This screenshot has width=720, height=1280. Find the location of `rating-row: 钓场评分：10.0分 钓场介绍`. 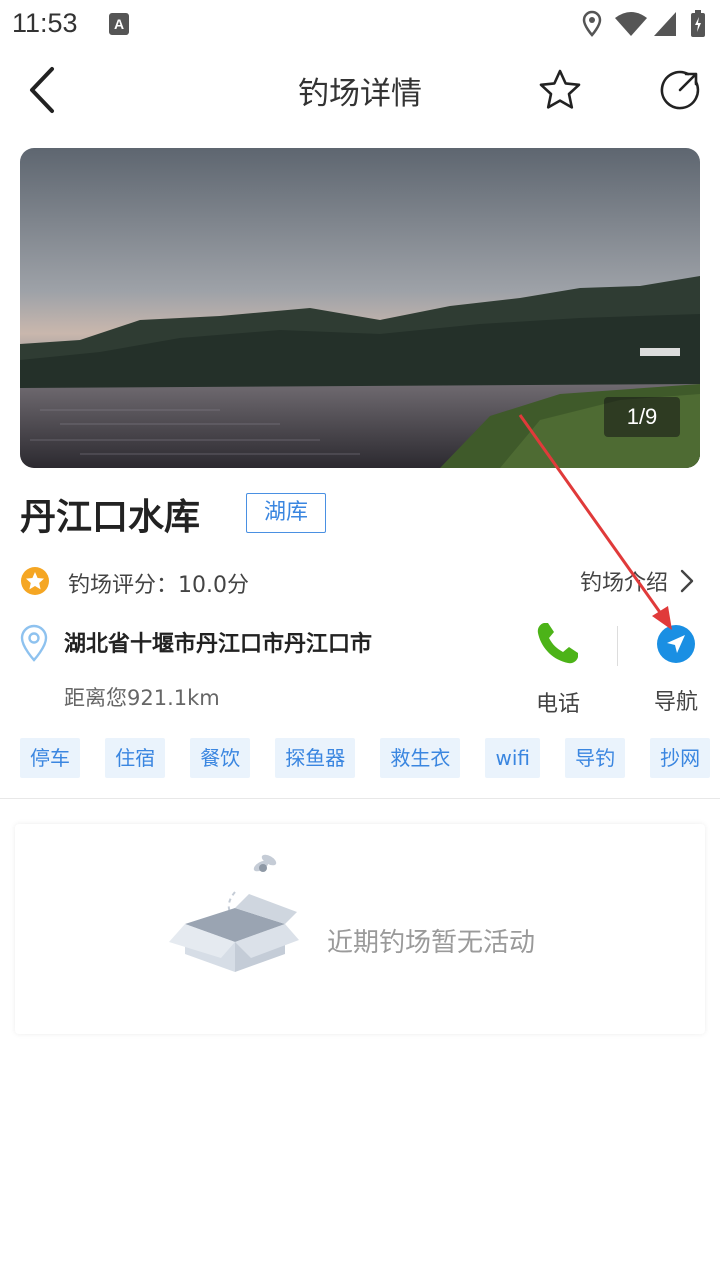

rating-row: 钓场评分：10.0分 钓场介绍 is located at coordinates (365, 582).